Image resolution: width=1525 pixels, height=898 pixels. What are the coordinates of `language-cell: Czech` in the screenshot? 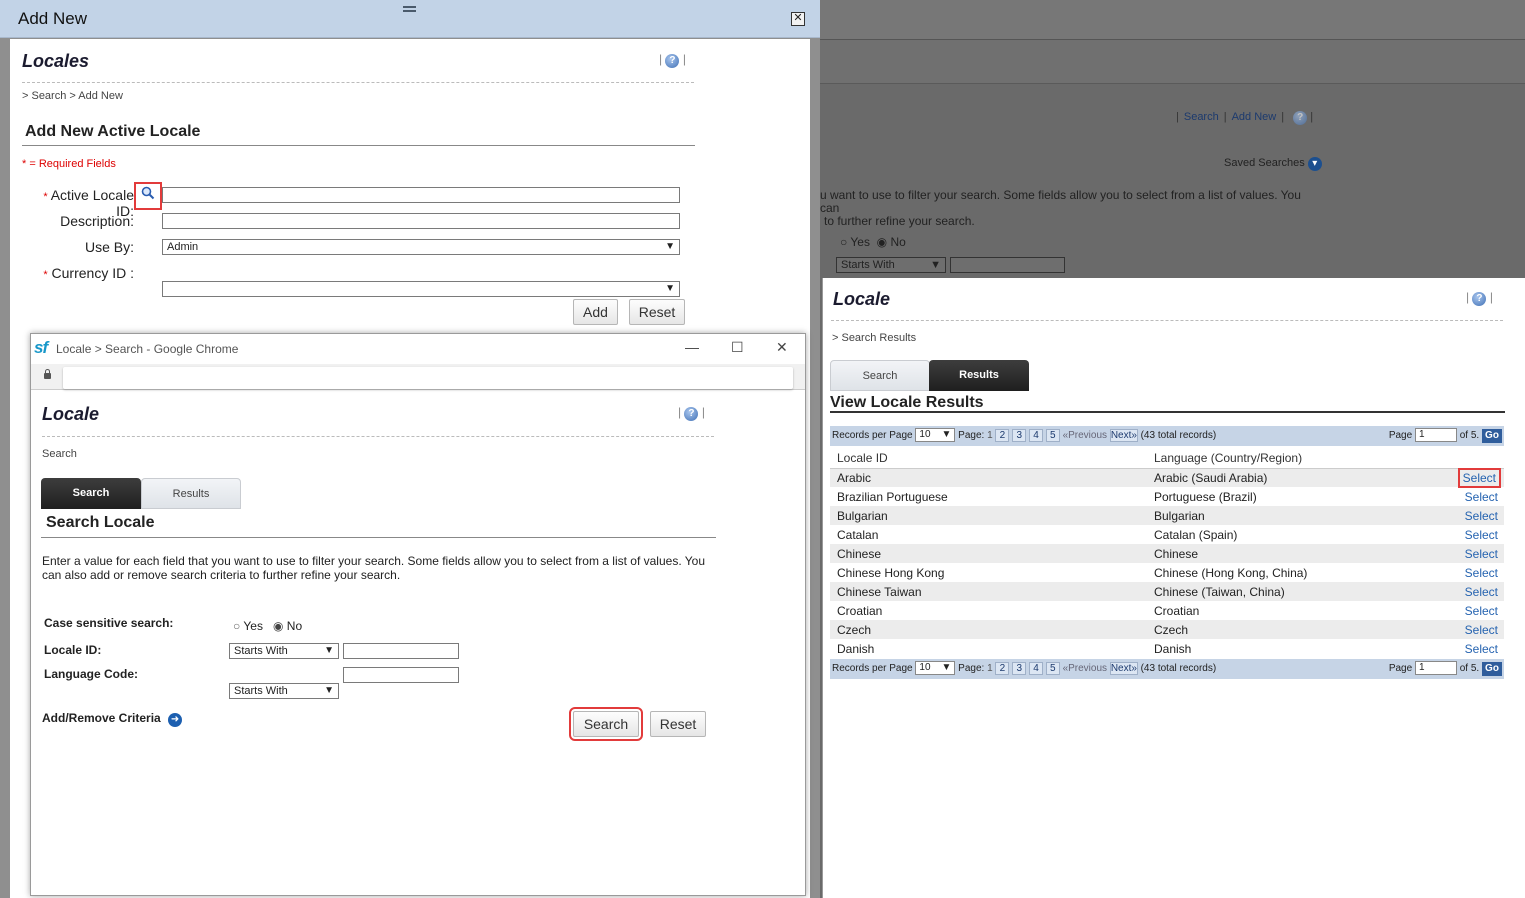 It's located at (1295, 629).